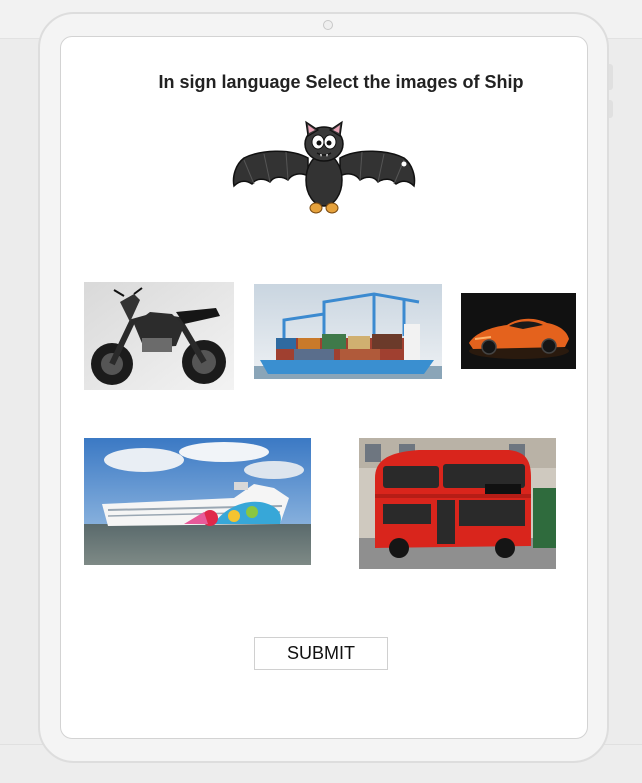 The height and width of the screenshot is (783, 642). I want to click on tablet-side-button, so click(611, 109).